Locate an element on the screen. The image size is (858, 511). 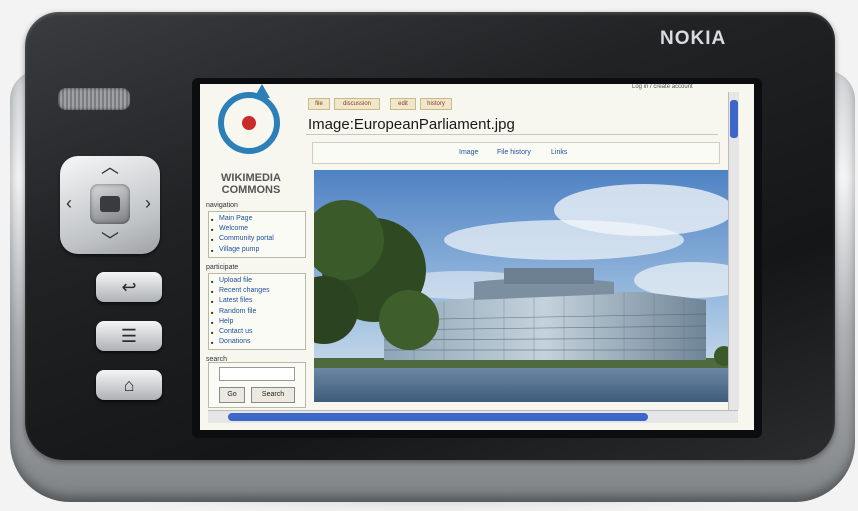
search-input is located at coordinates (257, 374).